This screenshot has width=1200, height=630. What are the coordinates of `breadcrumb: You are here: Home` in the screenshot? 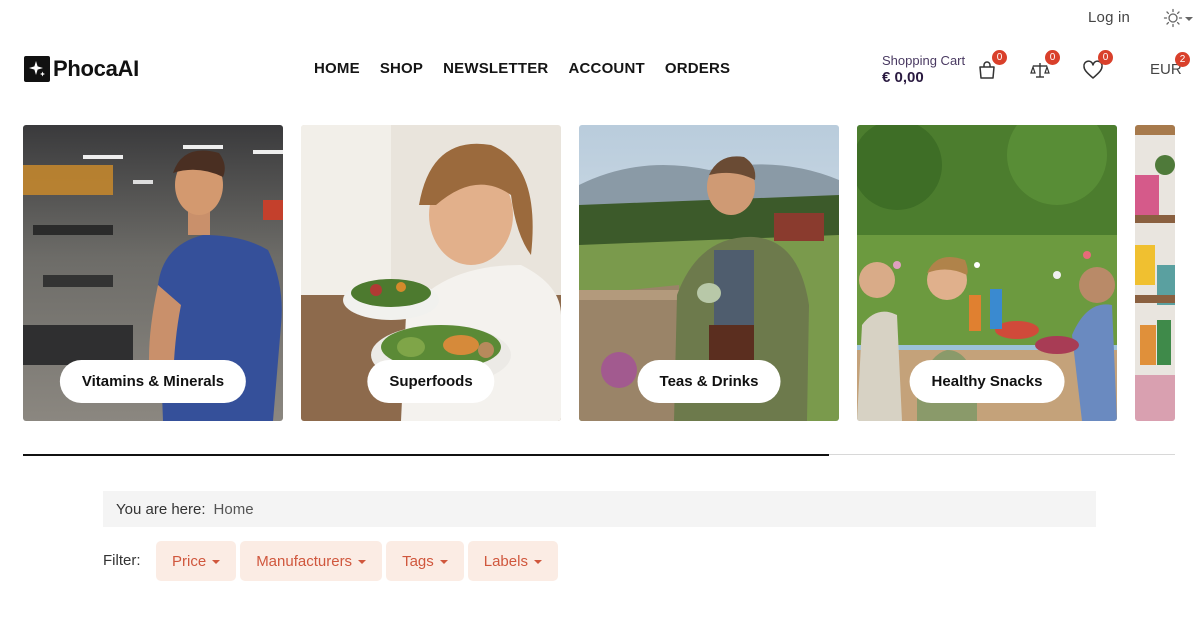 It's located at (599, 509).